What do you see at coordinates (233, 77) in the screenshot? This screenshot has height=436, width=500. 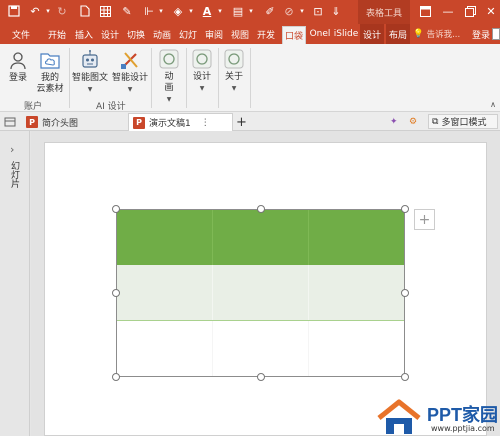 I see `about-label: 关于` at bounding box center [233, 77].